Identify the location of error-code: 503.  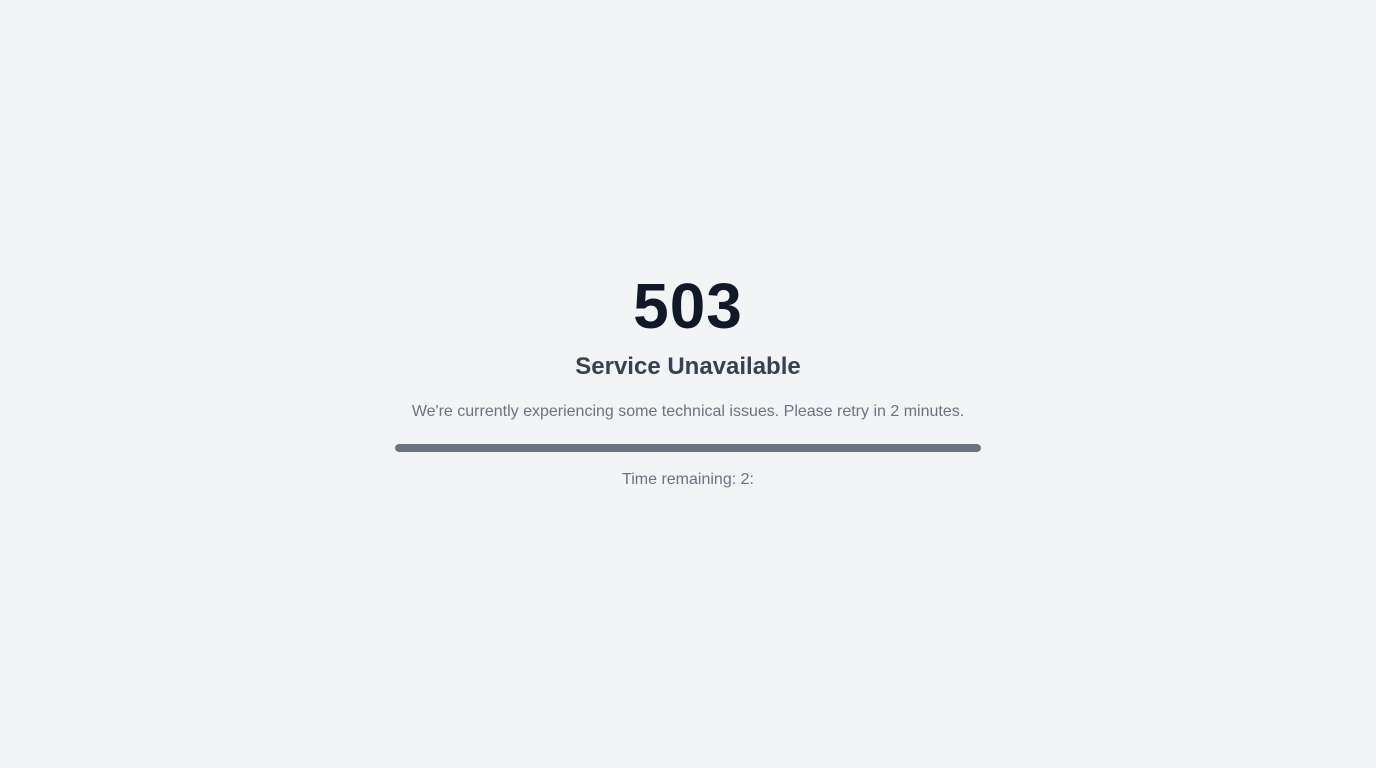
(688, 306).